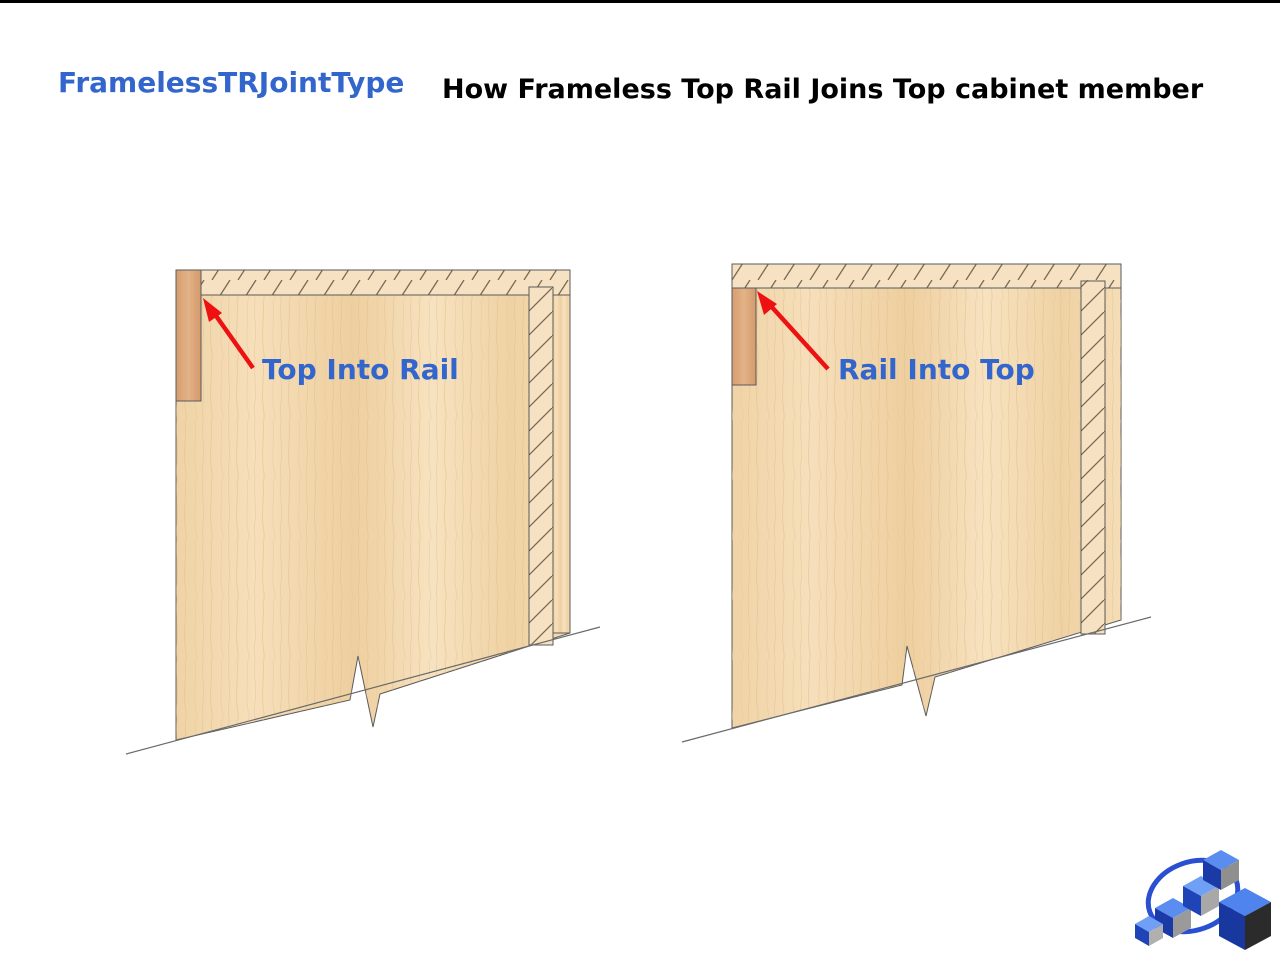  I want to click on label-rail-into-top: Rail Into Top, so click(936, 369).